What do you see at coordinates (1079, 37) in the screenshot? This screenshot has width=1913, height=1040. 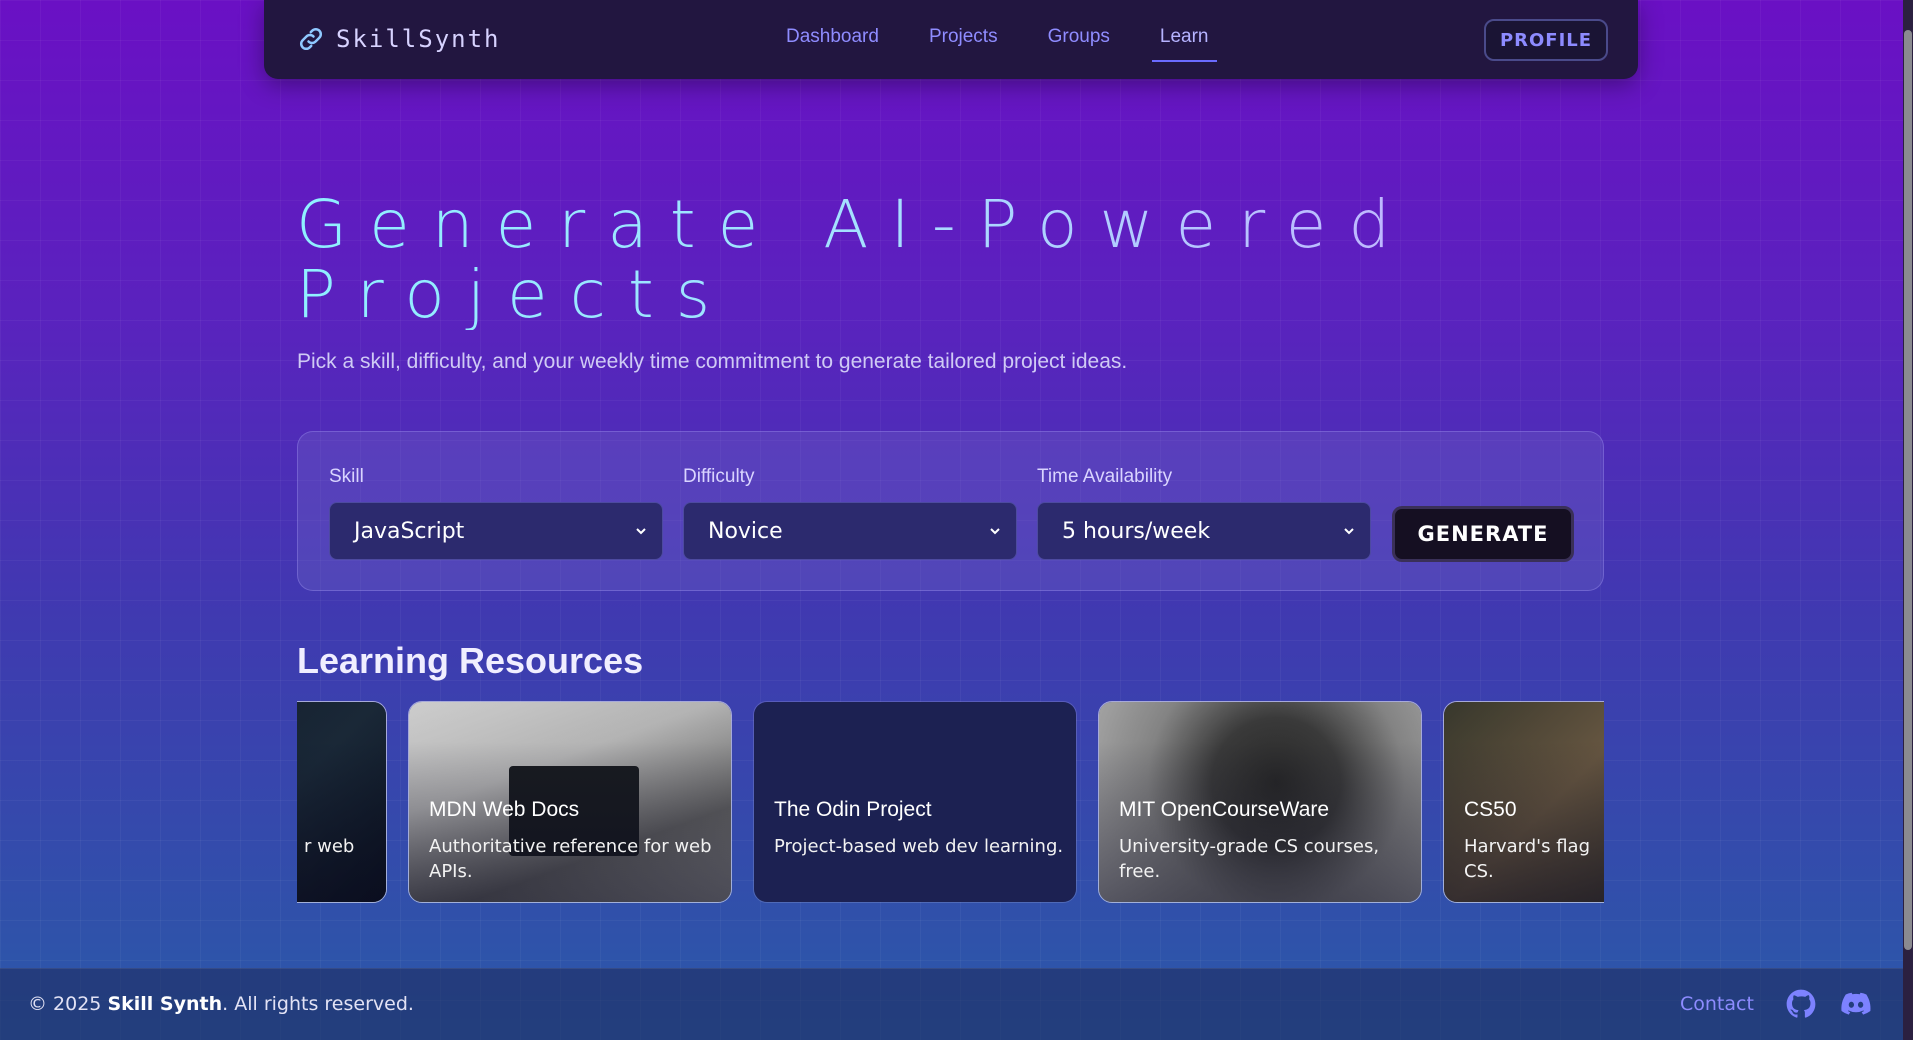 I see `nav-link-groups: Groups` at bounding box center [1079, 37].